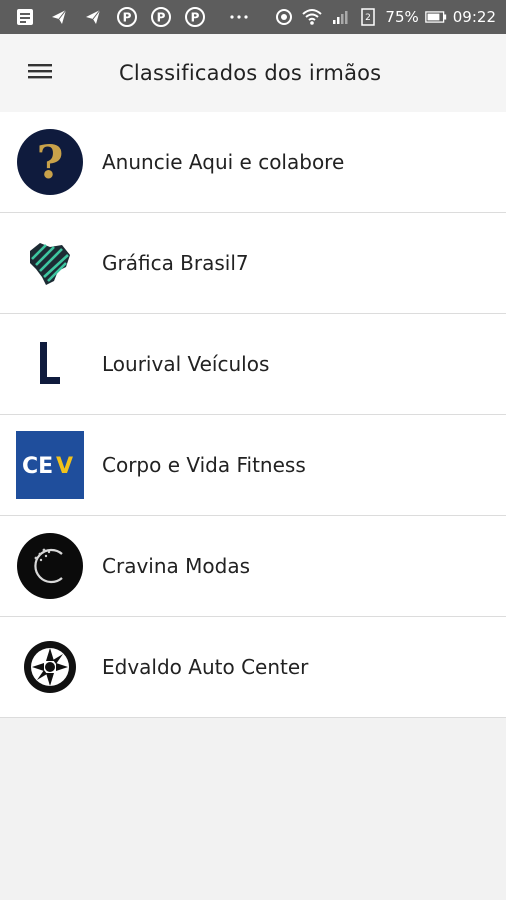  I want to click on list-item-label: Anuncie Aqui e colabore, so click(223, 162).